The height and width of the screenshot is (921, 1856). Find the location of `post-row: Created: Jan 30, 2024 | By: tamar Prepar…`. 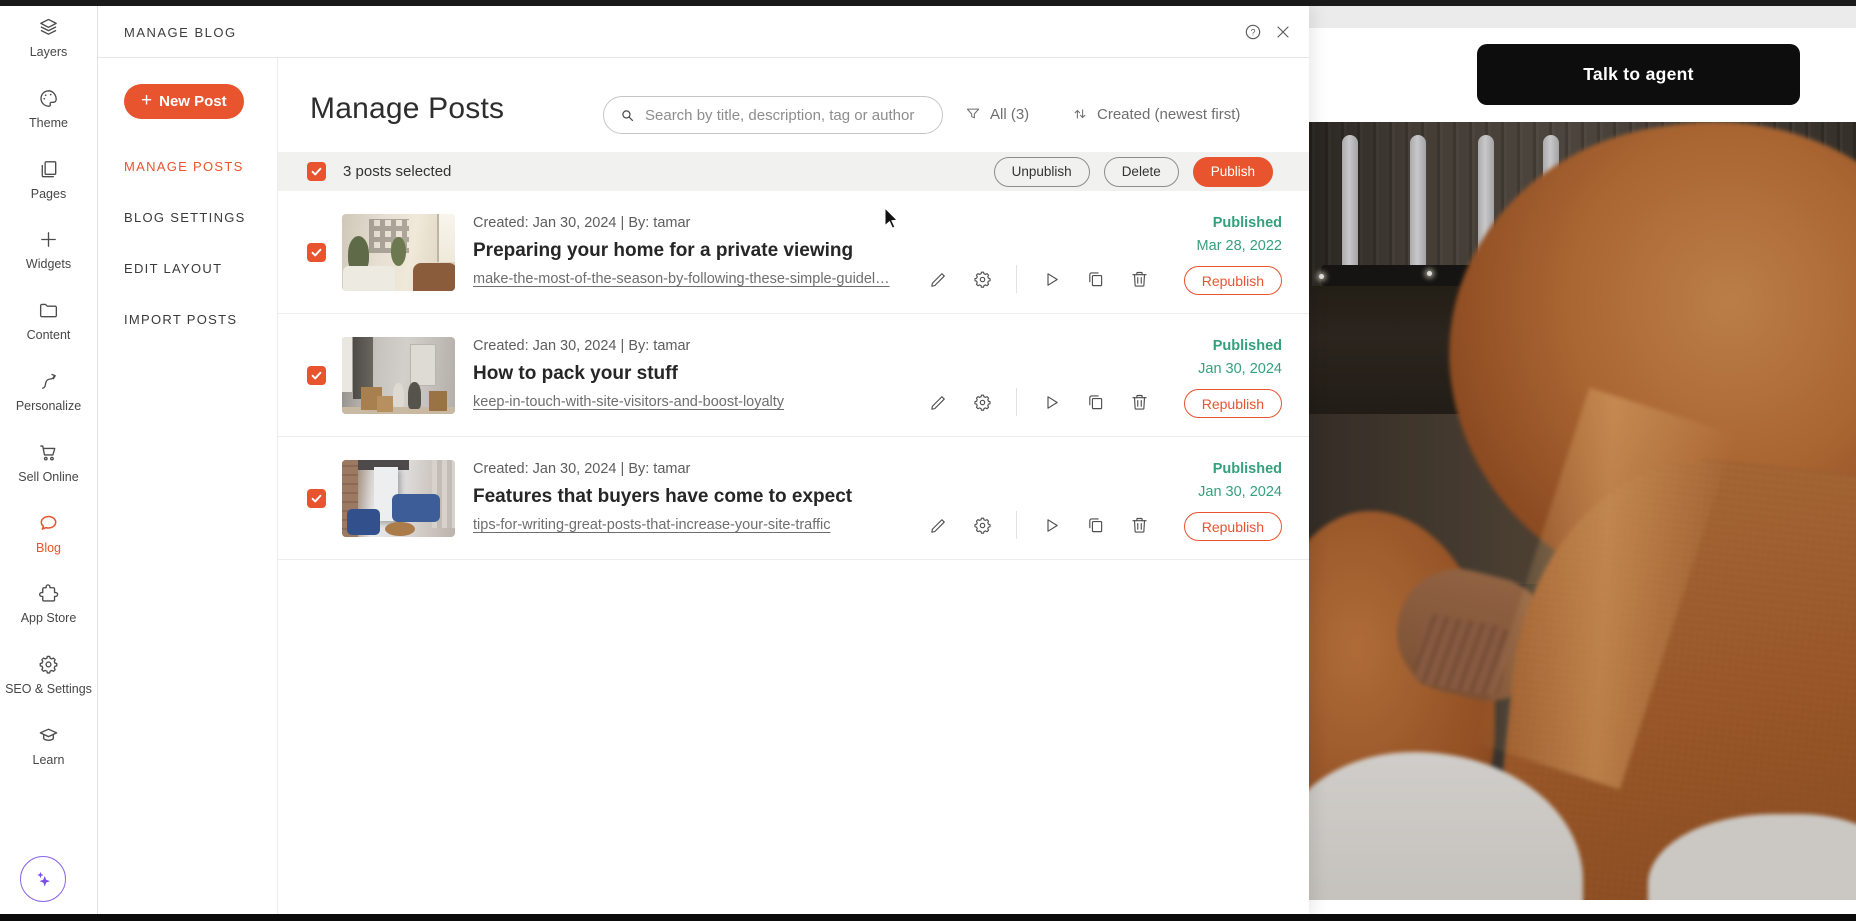

post-row: Created: Jan 30, 2024 | By: tamar Prepar… is located at coordinates (793, 252).